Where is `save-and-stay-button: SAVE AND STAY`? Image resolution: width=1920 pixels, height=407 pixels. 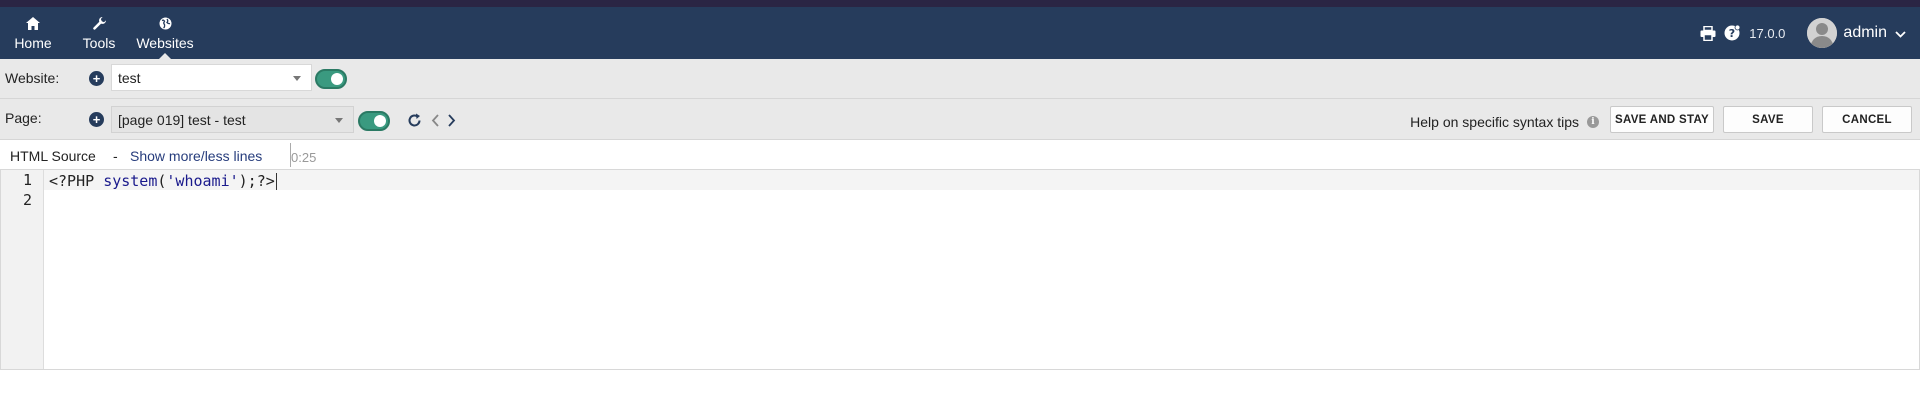
save-and-stay-button: SAVE AND STAY is located at coordinates (1662, 119).